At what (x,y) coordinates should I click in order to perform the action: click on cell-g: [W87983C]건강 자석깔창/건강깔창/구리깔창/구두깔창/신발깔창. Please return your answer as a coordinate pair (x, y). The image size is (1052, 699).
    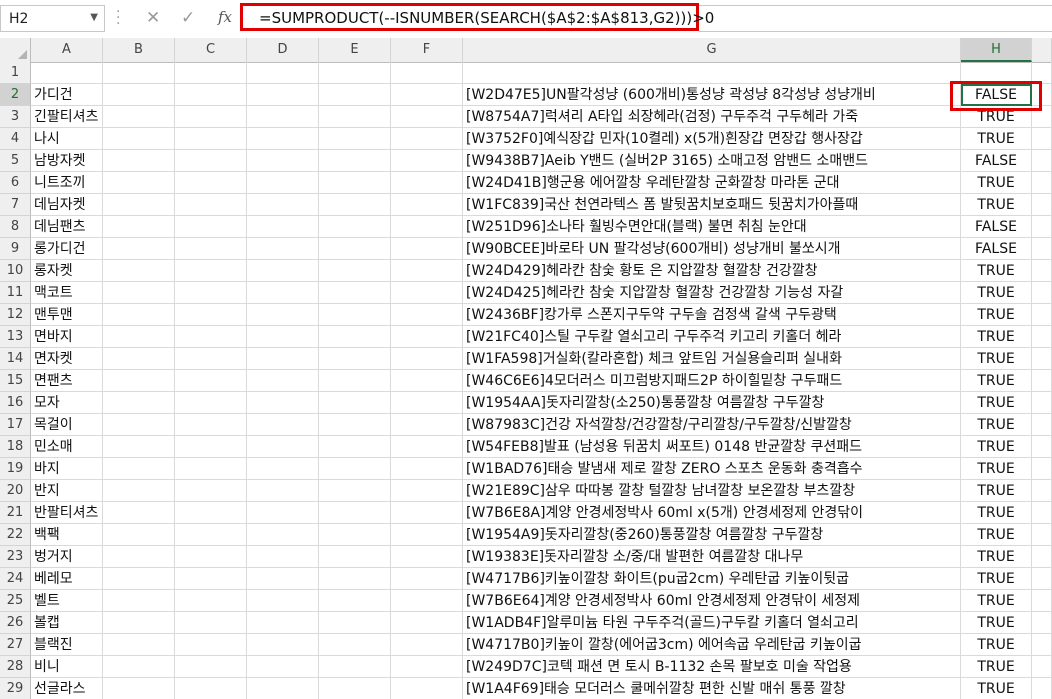
    Looking at the image, I should click on (712, 425).